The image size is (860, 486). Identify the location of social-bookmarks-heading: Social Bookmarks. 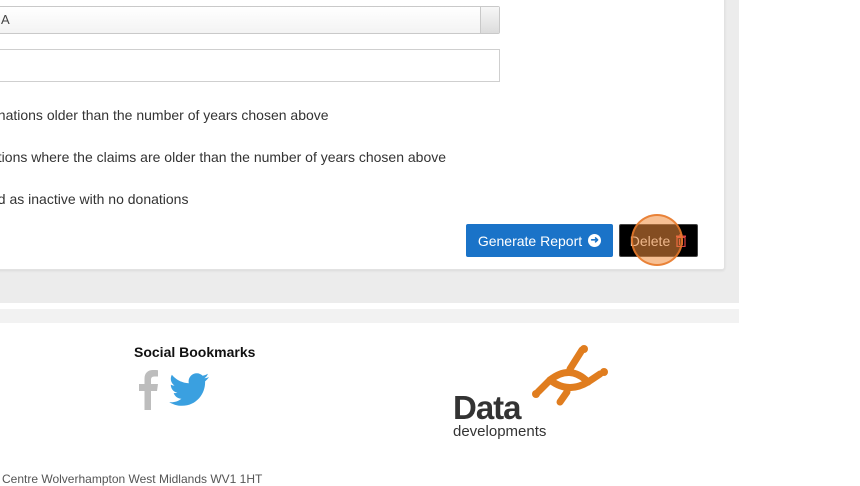
(195, 352).